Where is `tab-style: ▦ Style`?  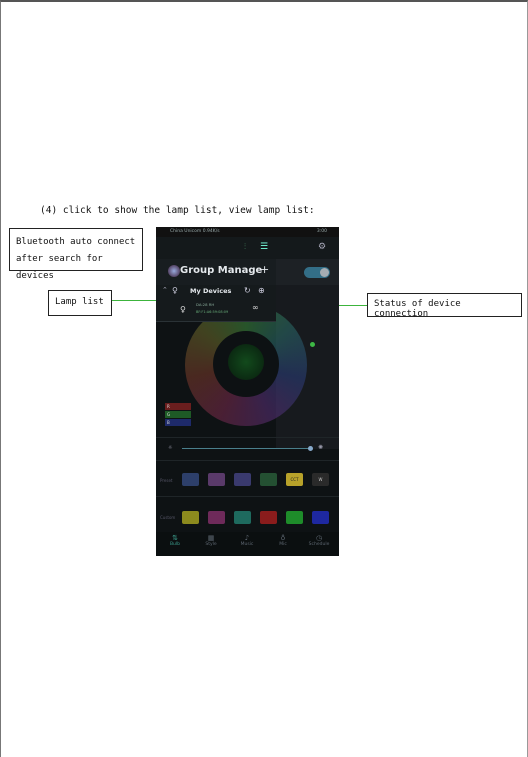
tab-style: ▦ Style is located at coordinates (211, 540).